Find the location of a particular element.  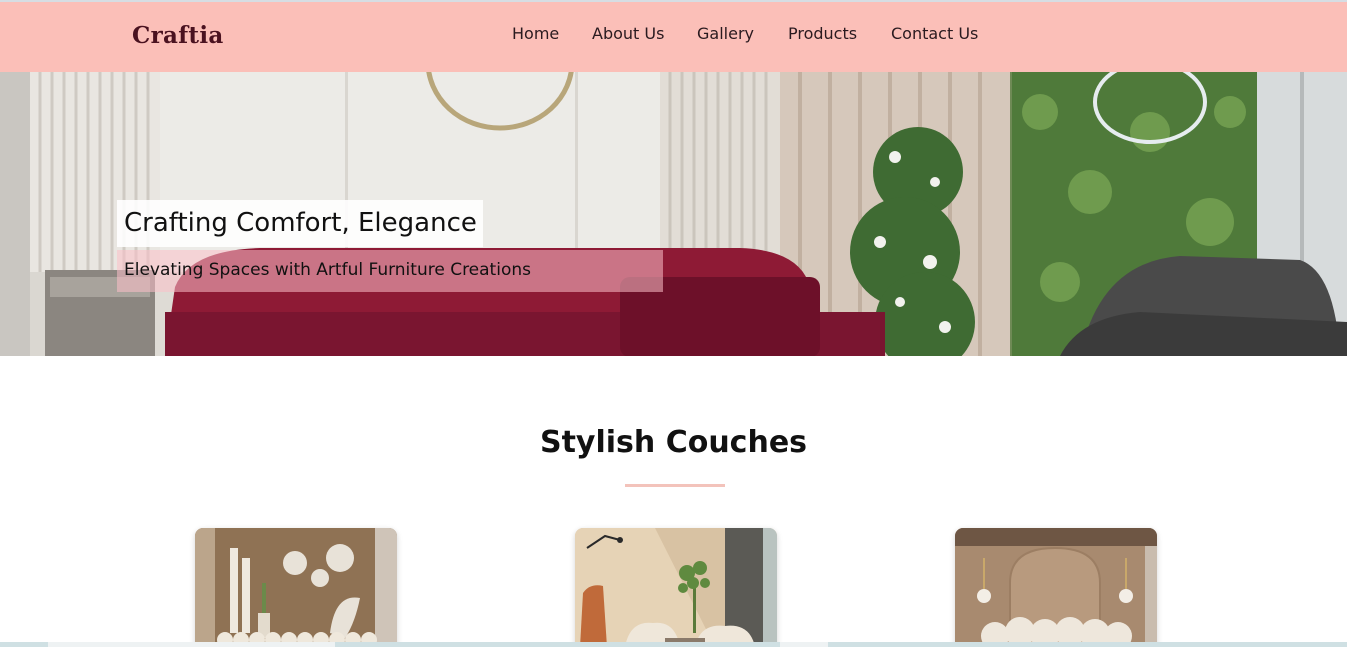

nav-gallery: Gallery is located at coordinates (725, 33).